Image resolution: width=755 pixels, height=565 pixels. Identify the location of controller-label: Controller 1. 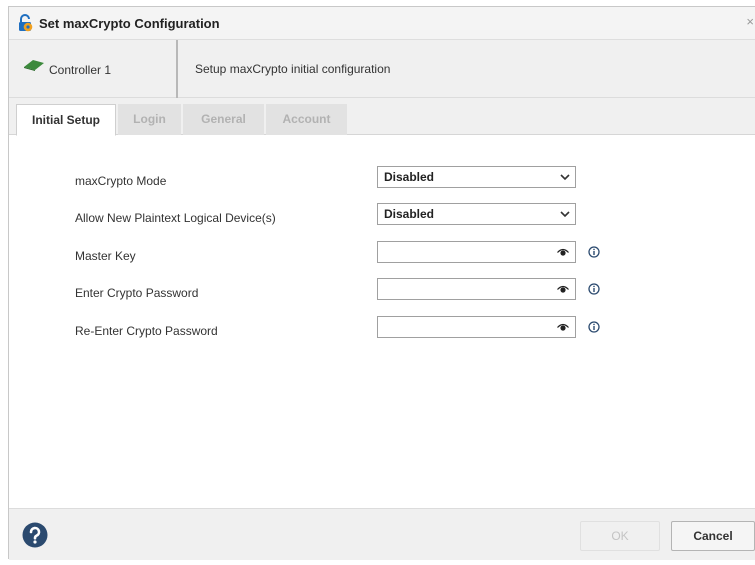
(80, 70).